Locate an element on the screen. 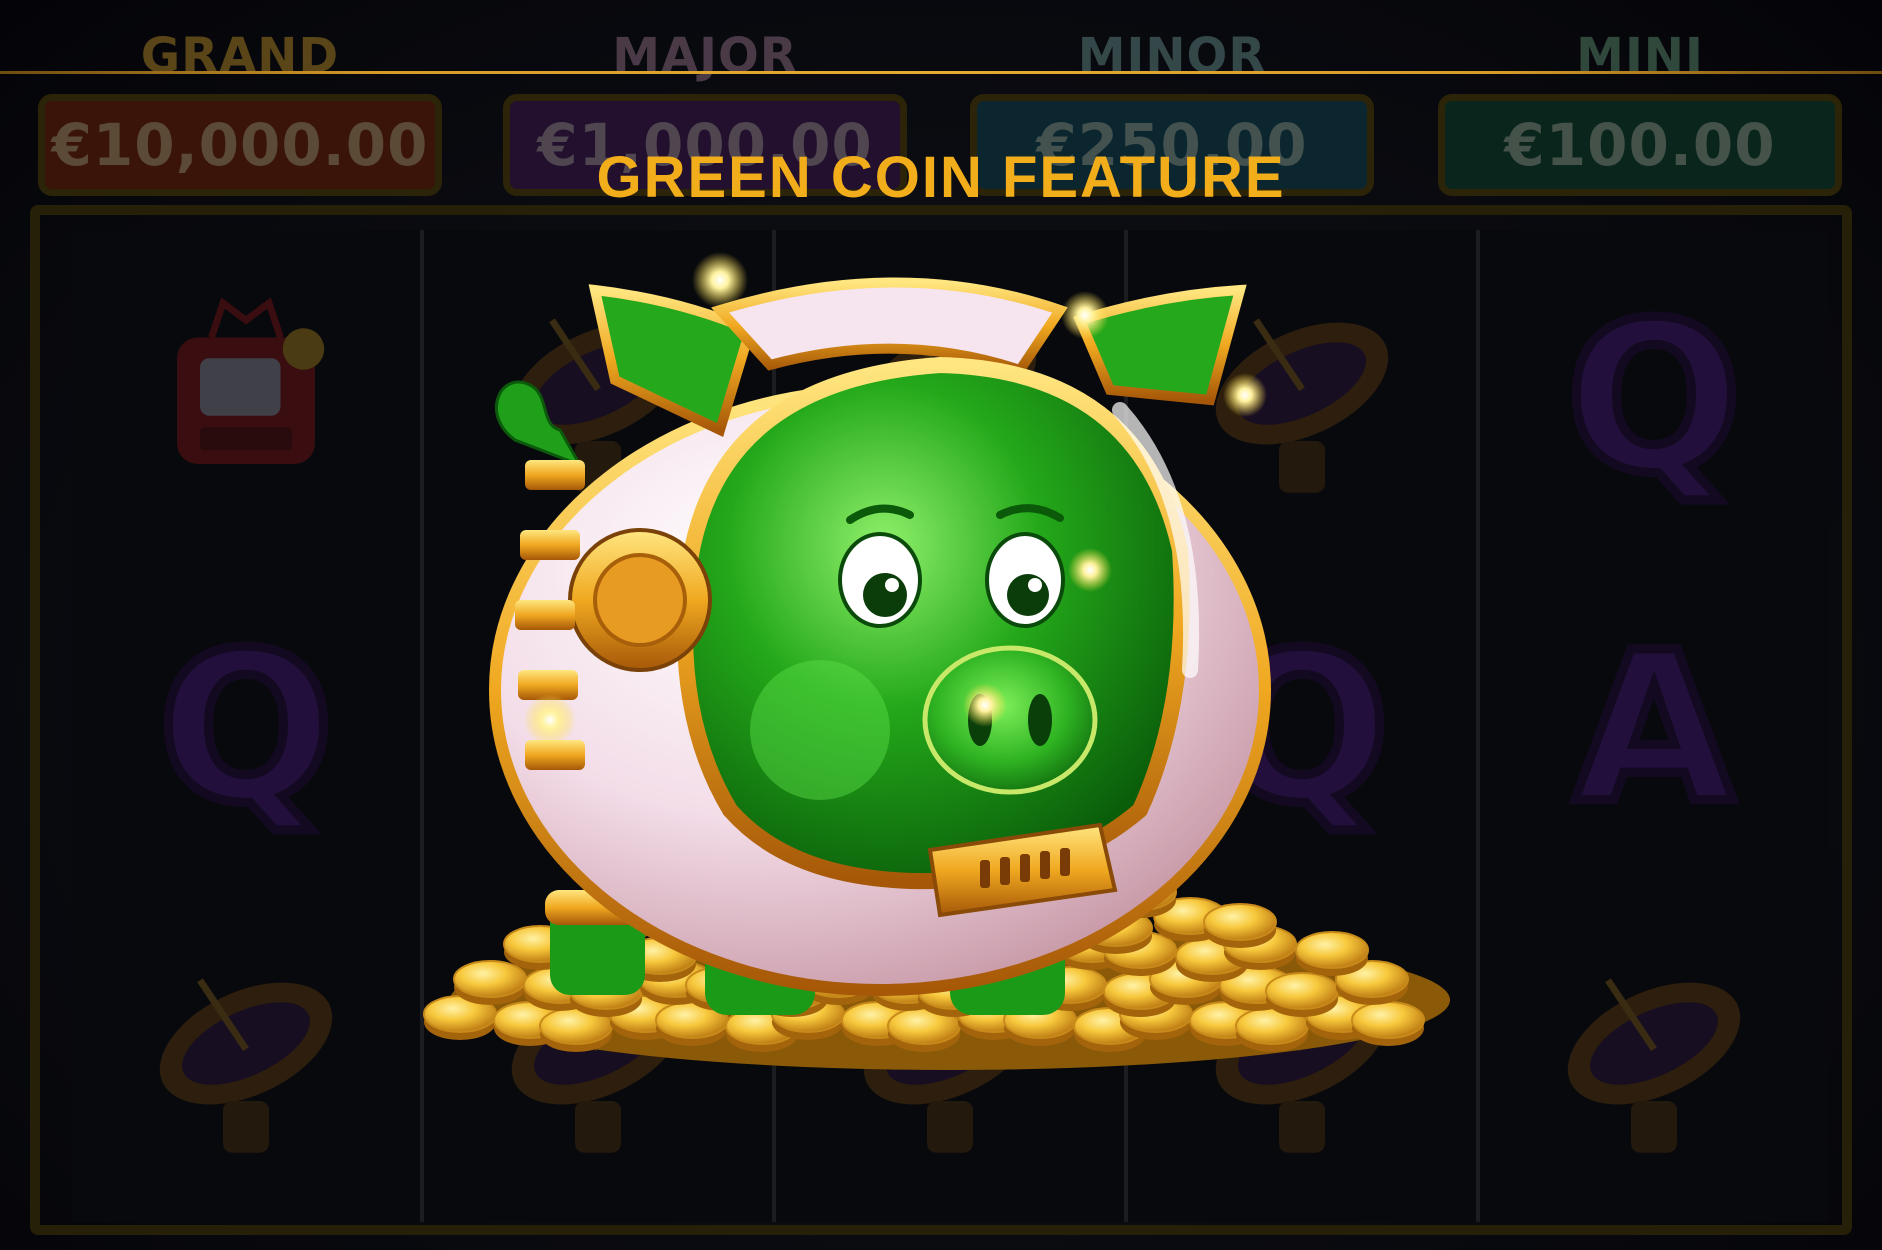 The image size is (1882, 1250). title-divider-line is located at coordinates (941, 72).